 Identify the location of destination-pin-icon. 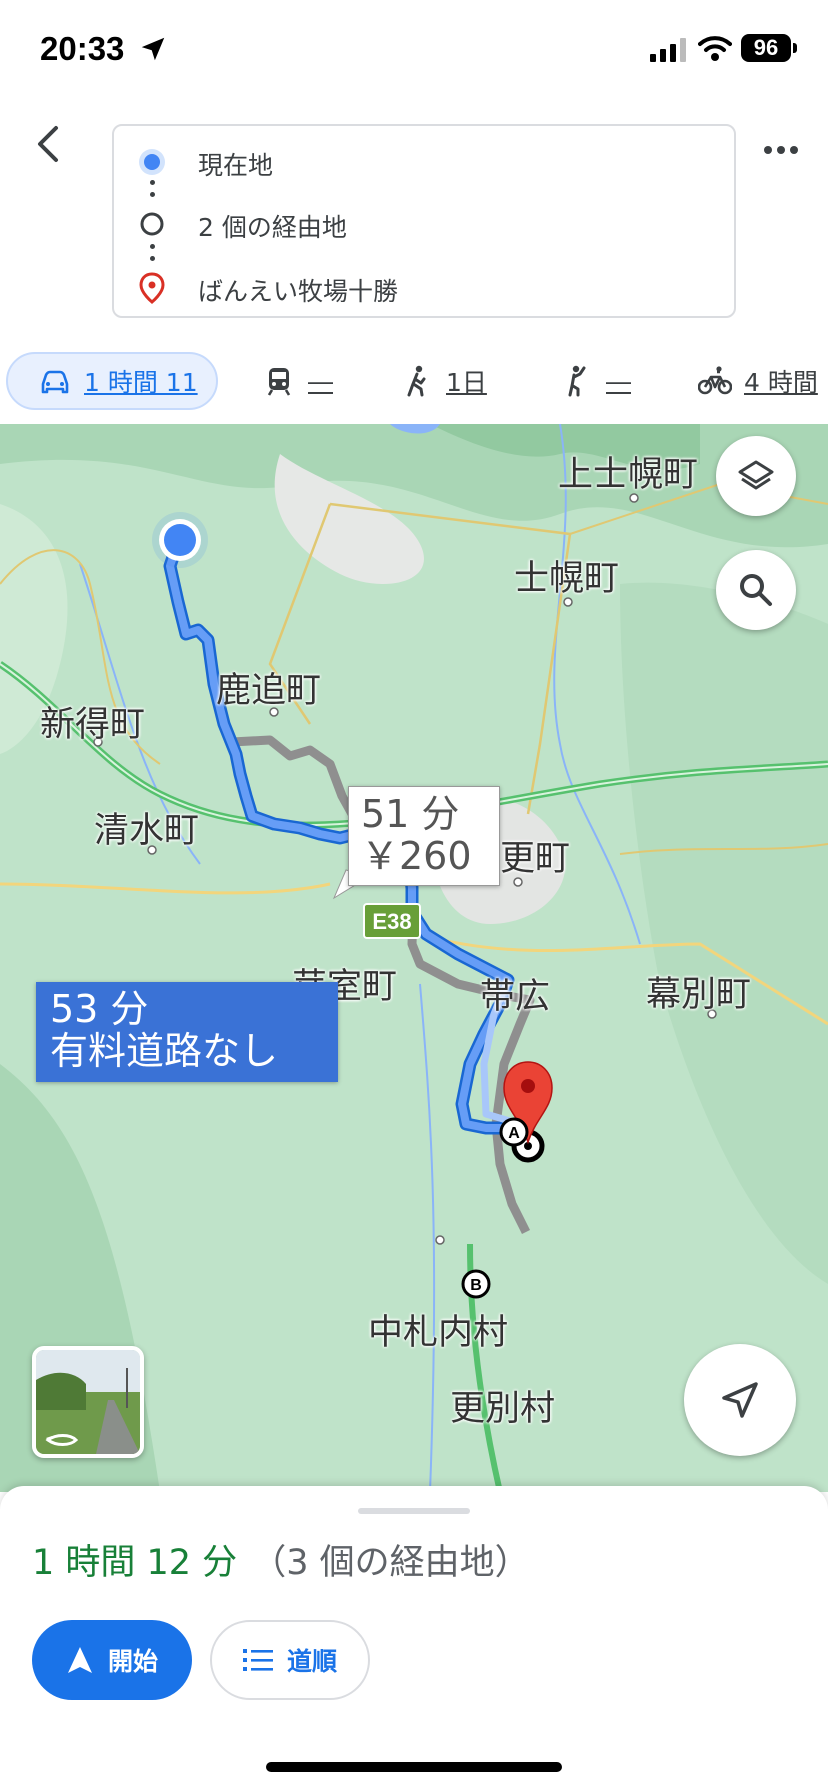
(152, 288).